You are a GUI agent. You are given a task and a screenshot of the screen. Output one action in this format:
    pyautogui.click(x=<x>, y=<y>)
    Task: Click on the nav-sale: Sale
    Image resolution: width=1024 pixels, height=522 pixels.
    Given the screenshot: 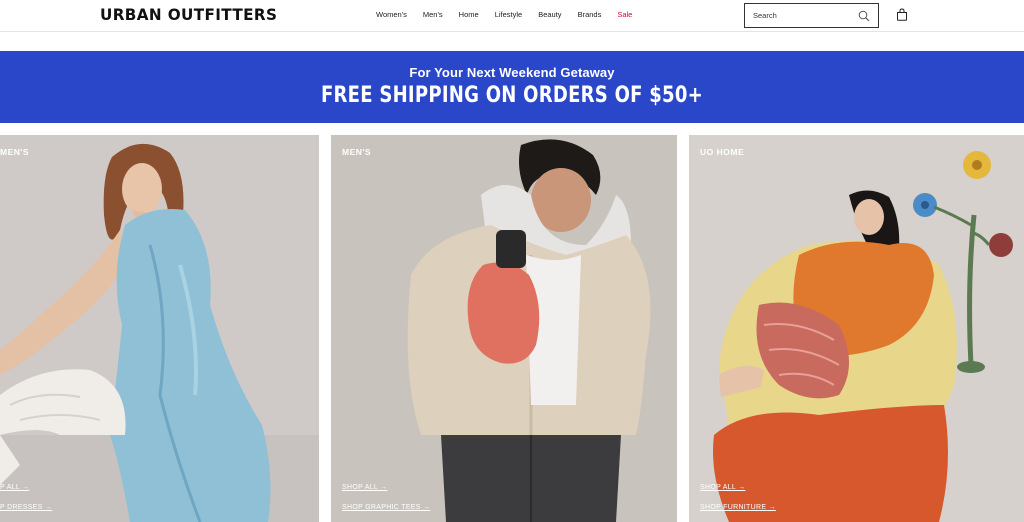 What is the action you would take?
    pyautogui.click(x=624, y=14)
    